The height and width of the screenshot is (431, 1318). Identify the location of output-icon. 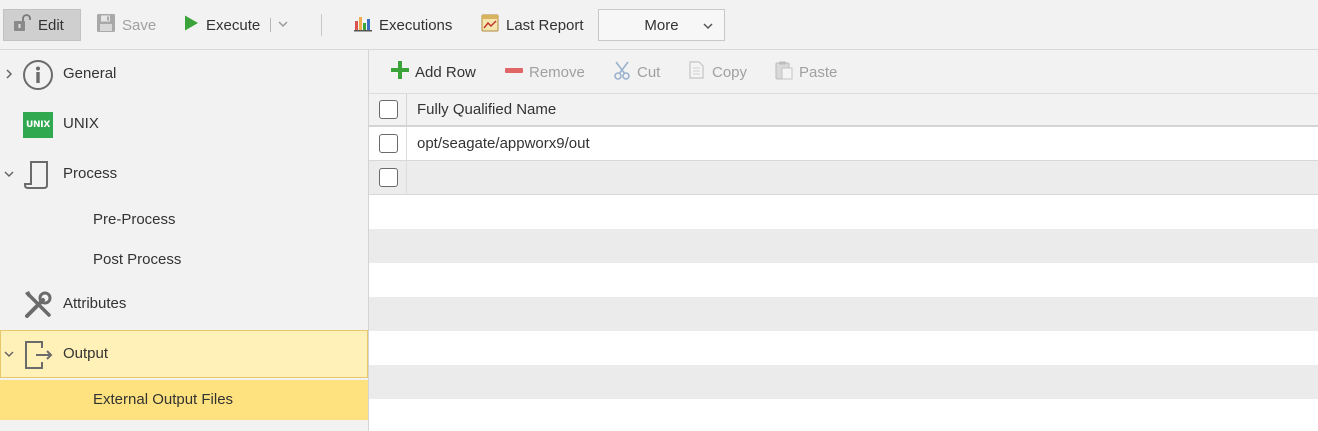
(38, 355).